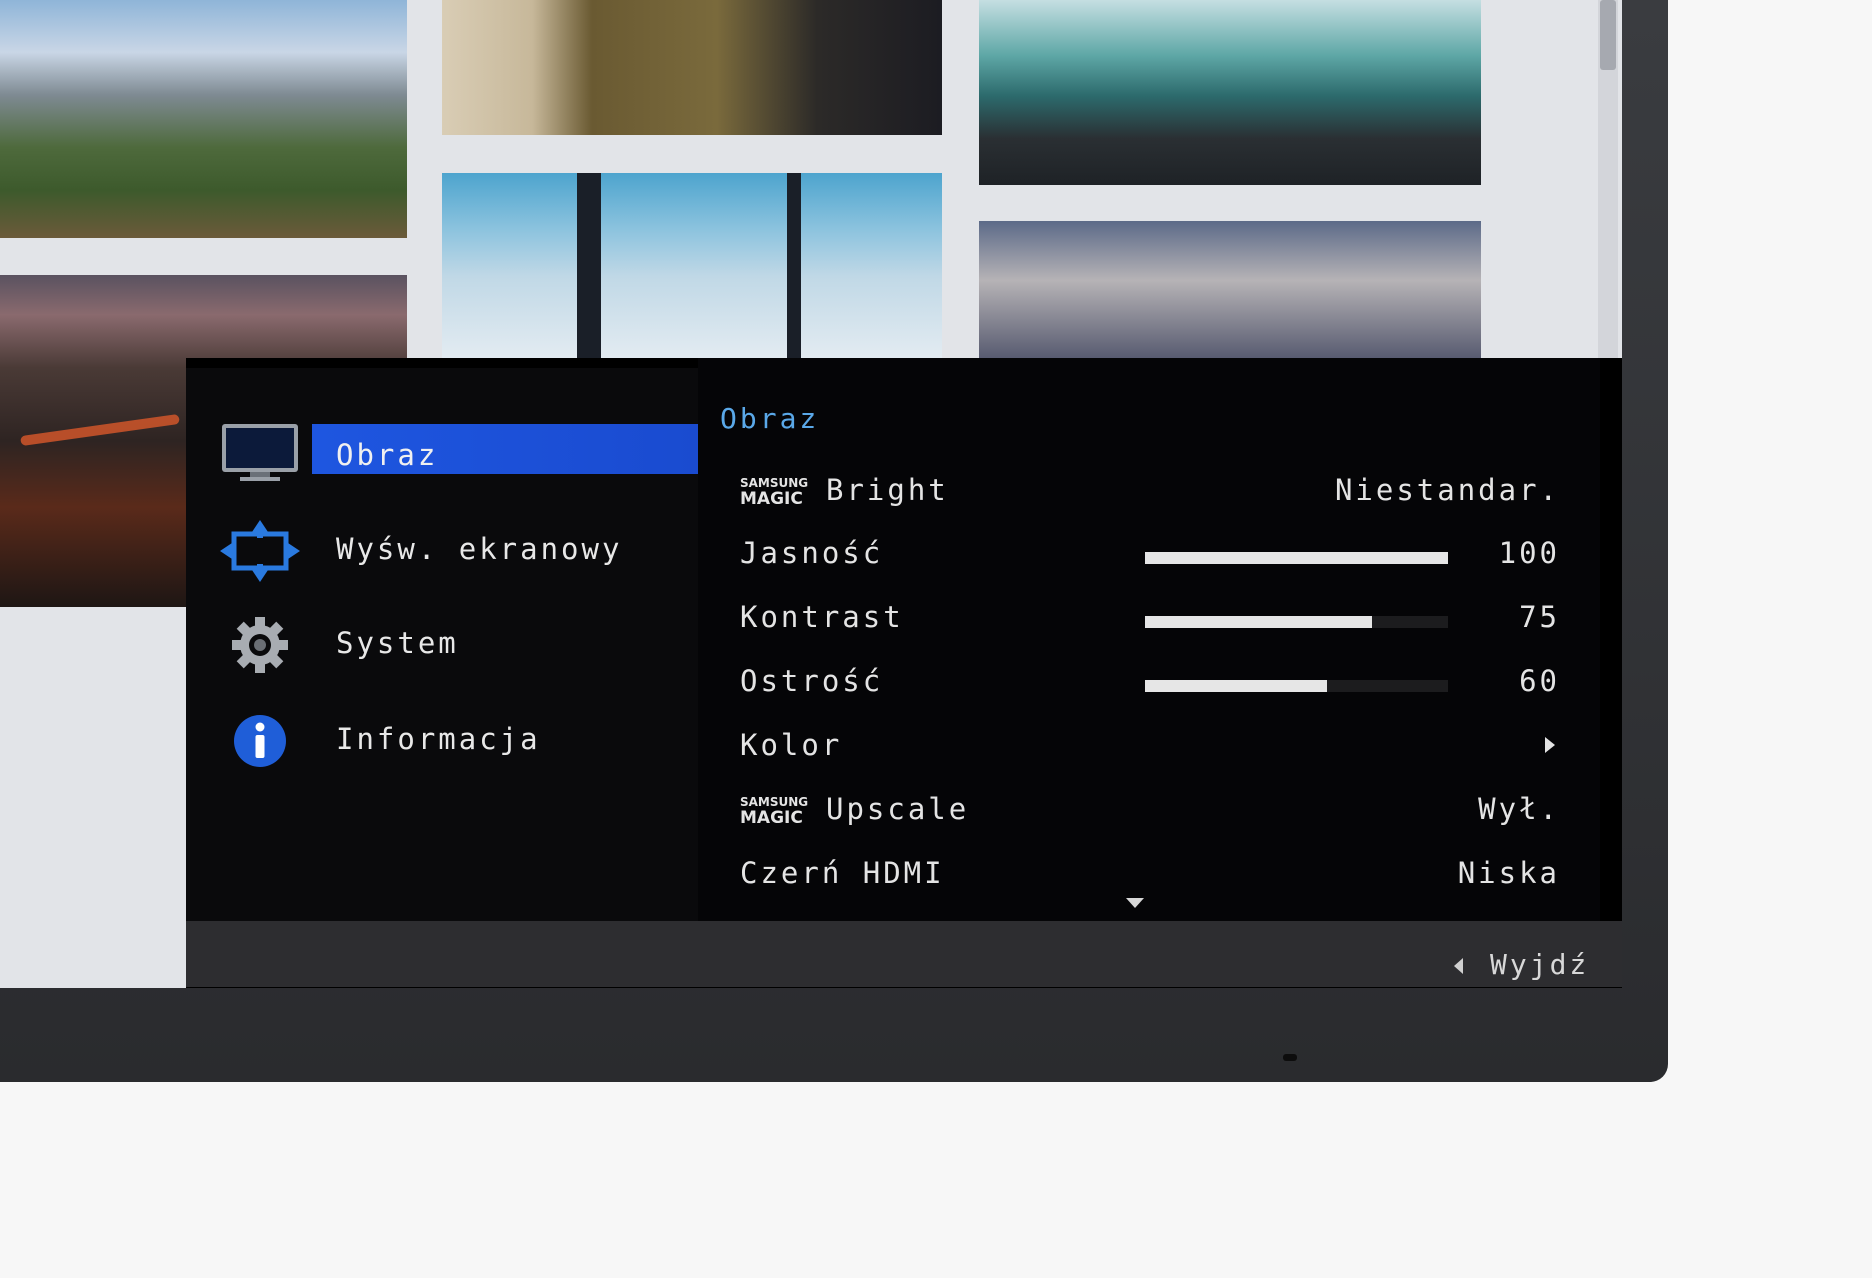 Image resolution: width=1872 pixels, height=1278 pixels. I want to click on photo-window, so click(692, 267).